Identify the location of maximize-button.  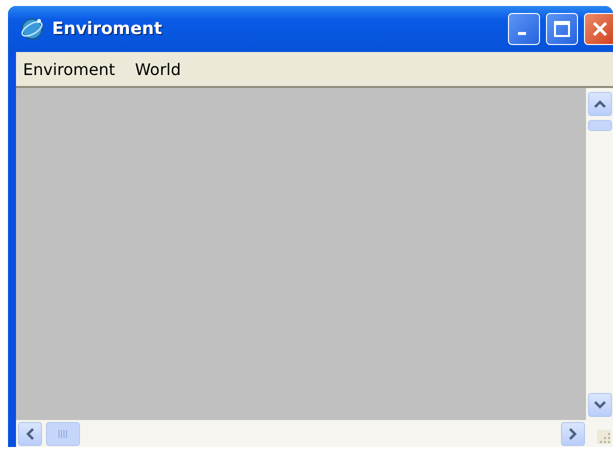
(562, 29).